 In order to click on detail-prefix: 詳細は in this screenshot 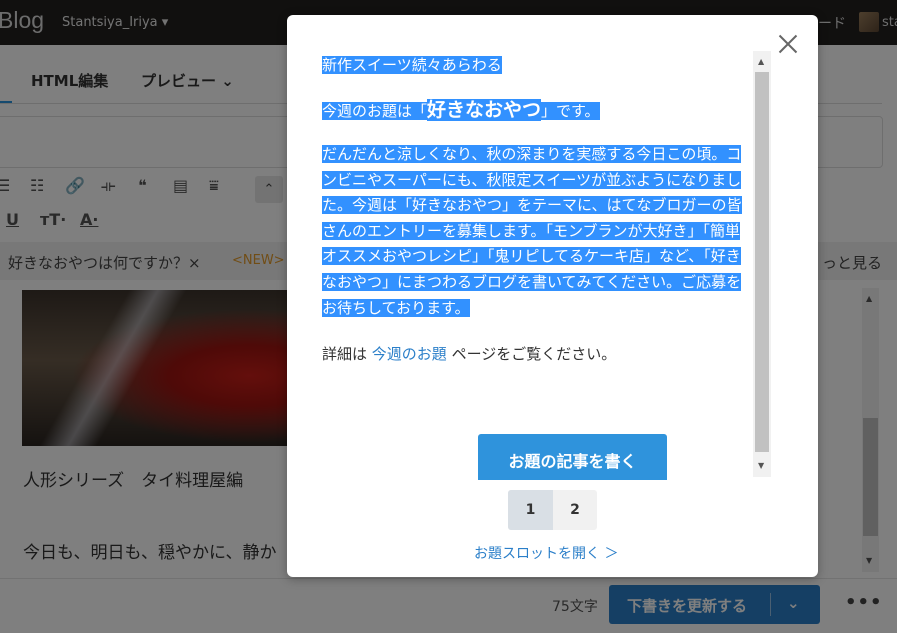, I will do `click(347, 354)`.